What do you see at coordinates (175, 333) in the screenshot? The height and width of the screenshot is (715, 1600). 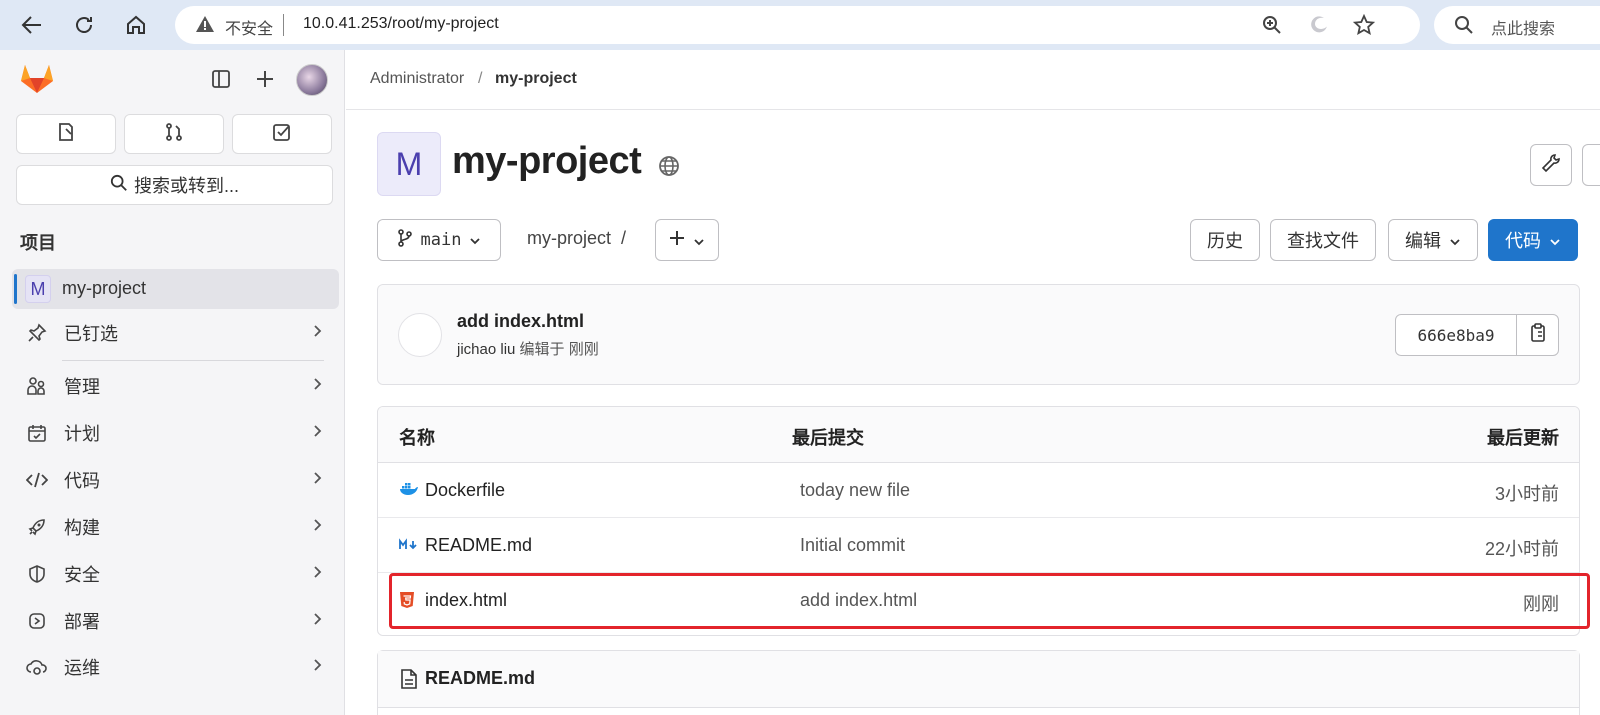 I see `sidebar-item-pinned: 已钉选` at bounding box center [175, 333].